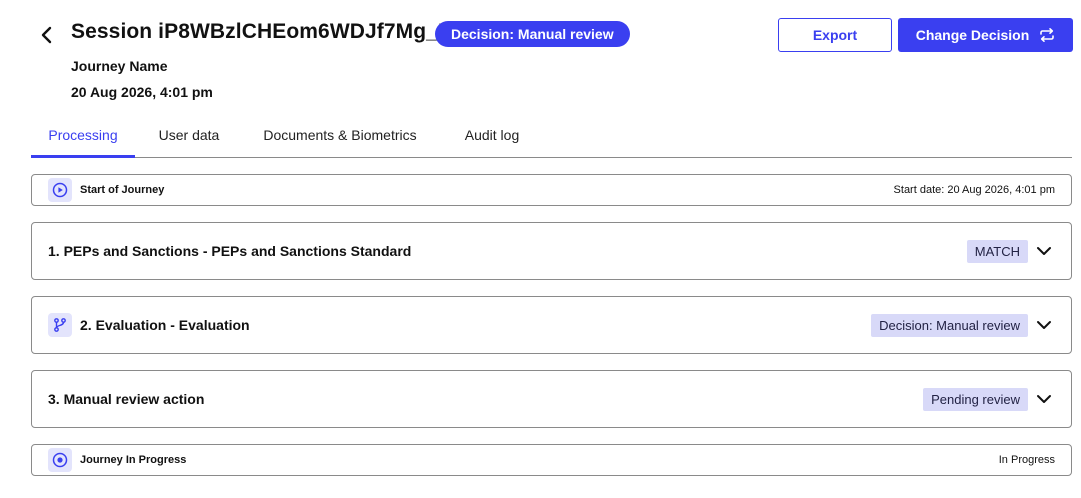  I want to click on tab-processing: Processing, so click(83, 135).